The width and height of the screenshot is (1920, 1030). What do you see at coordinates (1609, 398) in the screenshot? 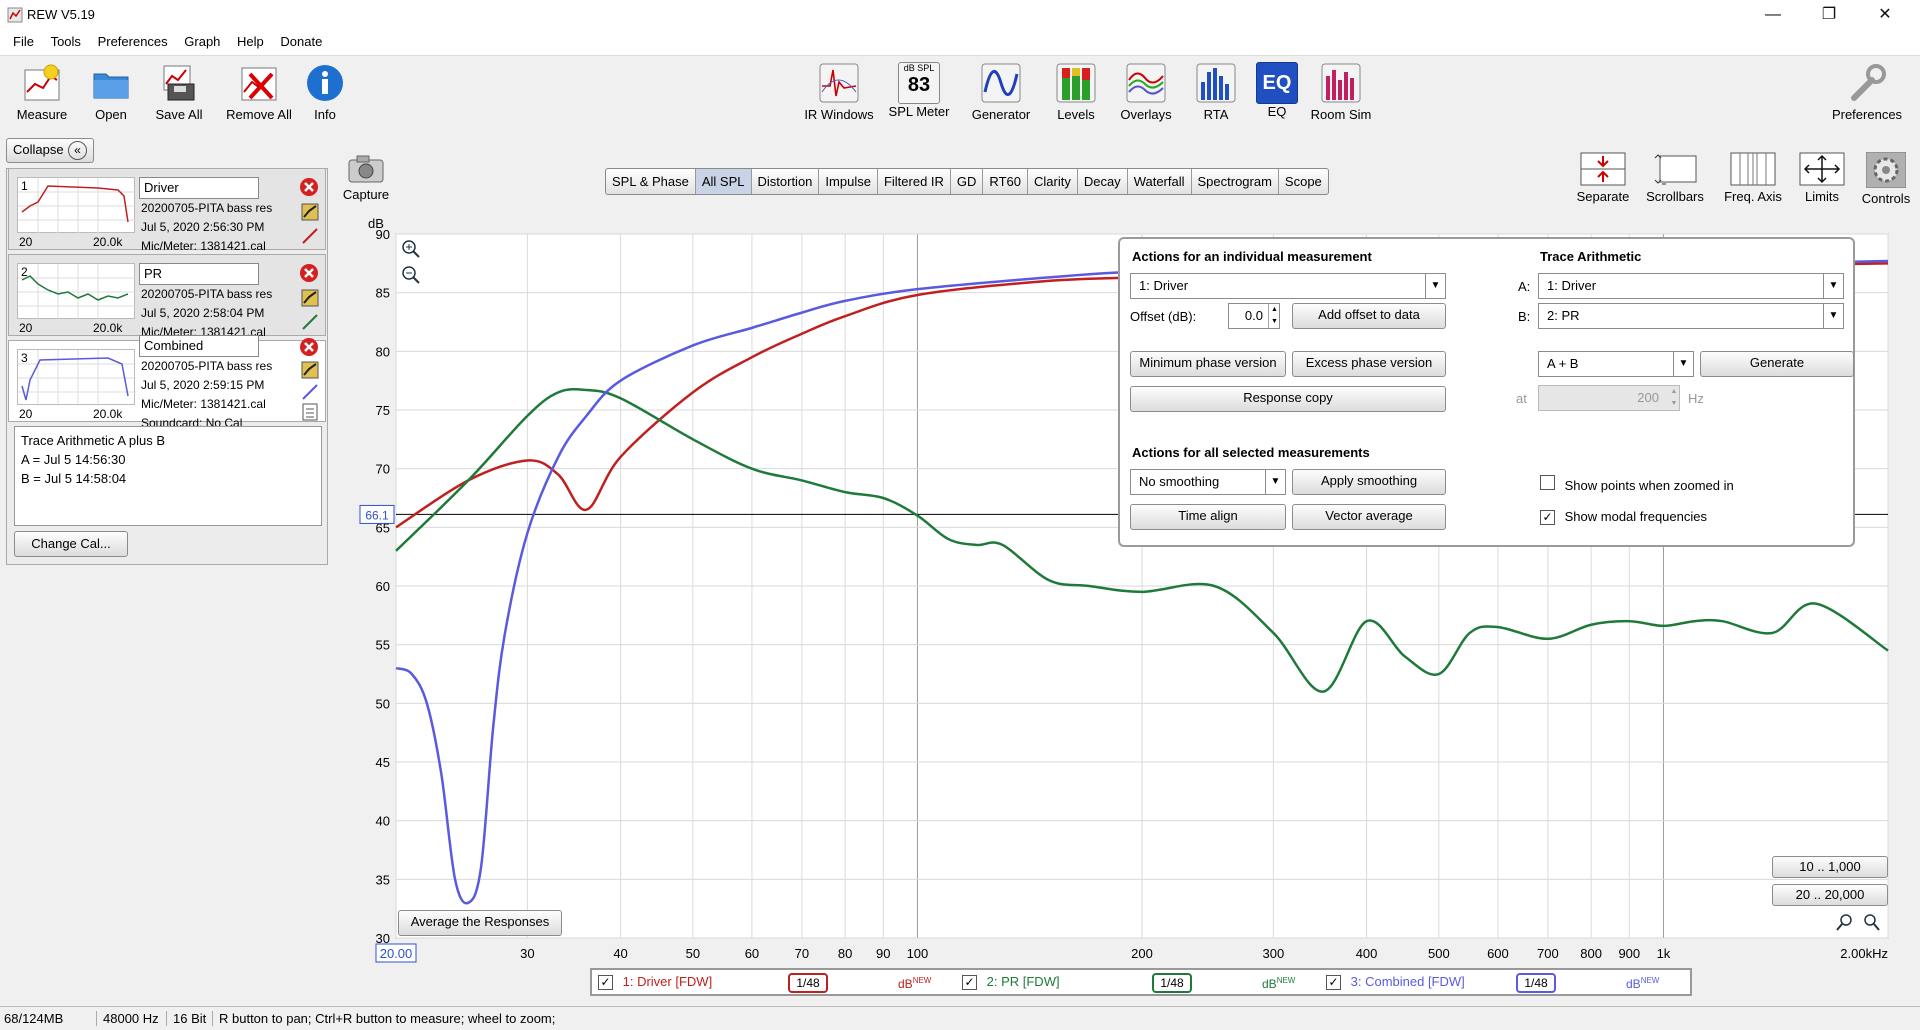
I see `at-frequency-input: 200` at bounding box center [1609, 398].